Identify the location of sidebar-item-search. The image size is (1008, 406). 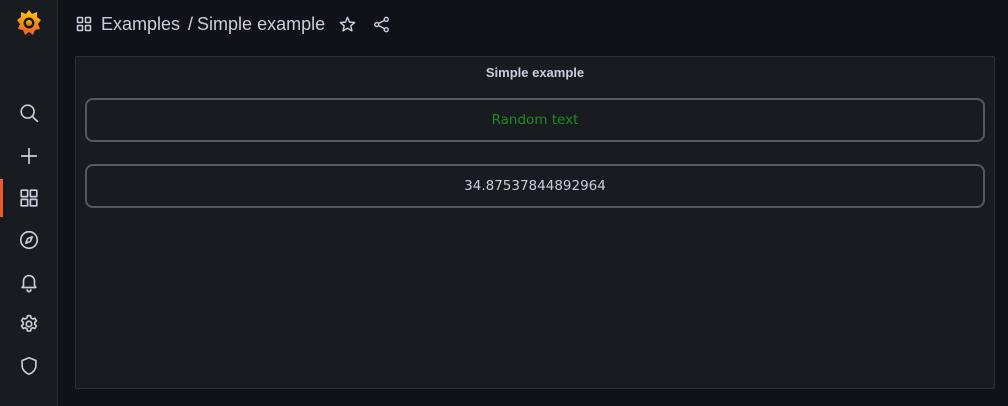
(29, 113).